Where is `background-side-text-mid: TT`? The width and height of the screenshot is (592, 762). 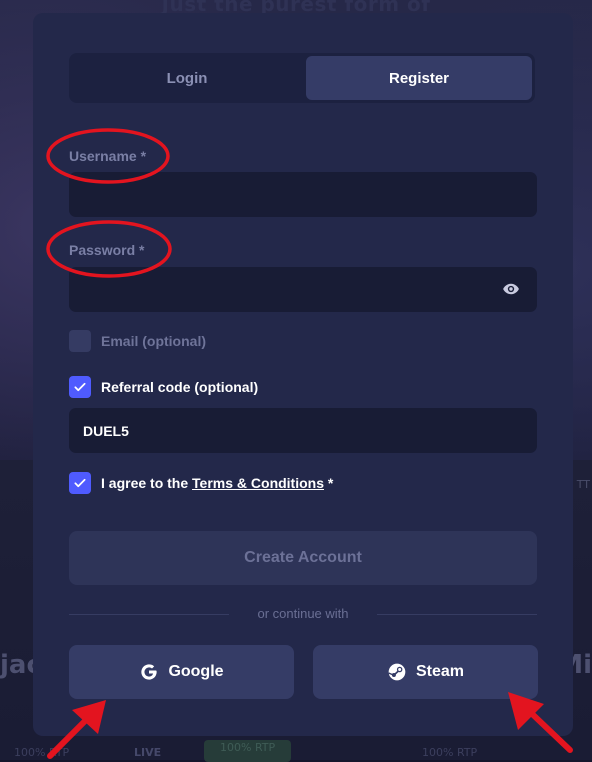 background-side-text-mid: TT is located at coordinates (583, 484).